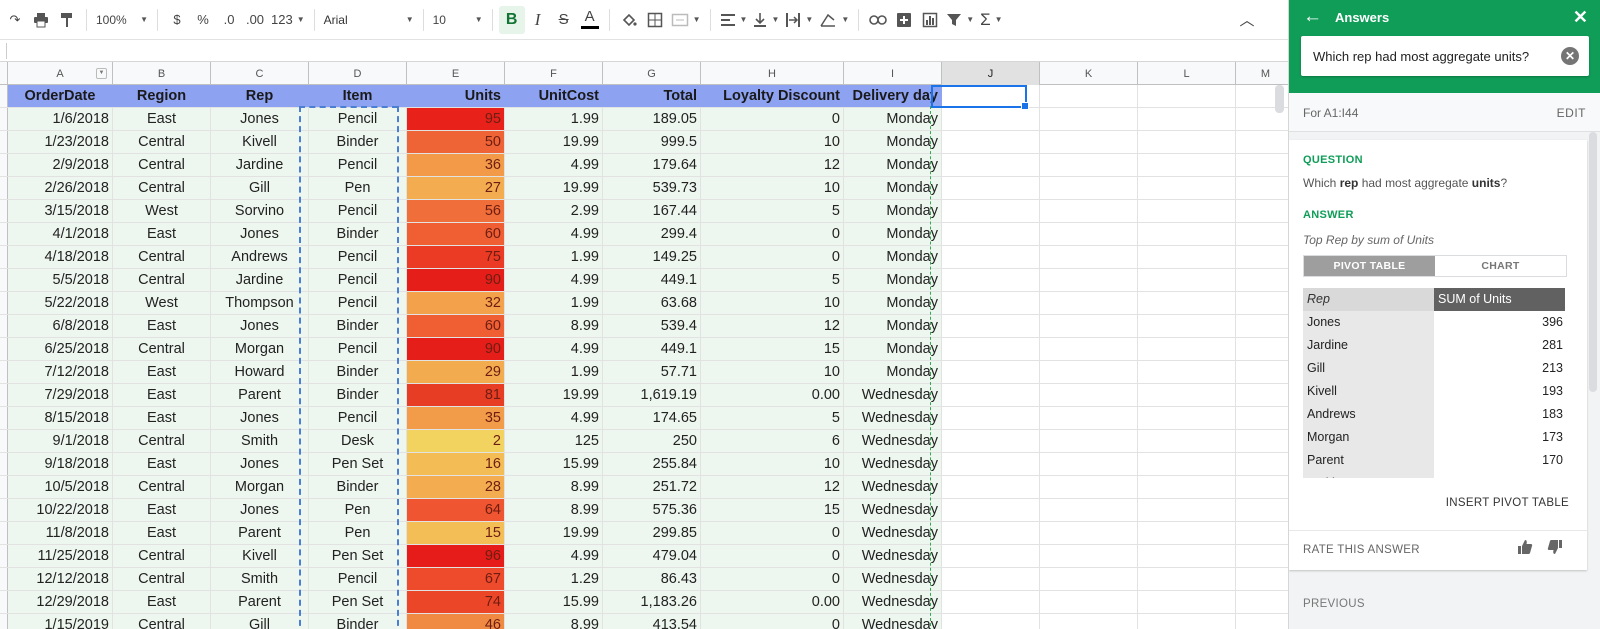  I want to click on units-cell: 32, so click(456, 303).